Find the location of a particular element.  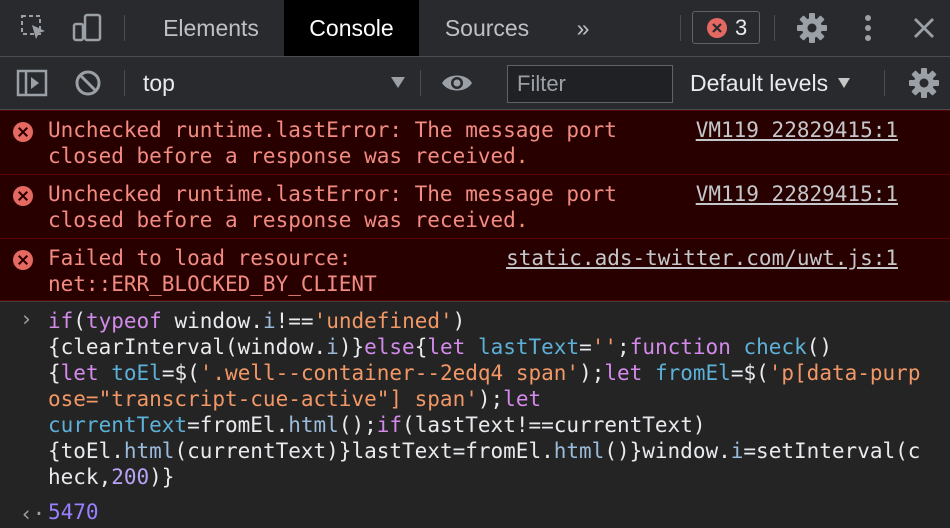

more-tabs-button: » is located at coordinates (583, 28).